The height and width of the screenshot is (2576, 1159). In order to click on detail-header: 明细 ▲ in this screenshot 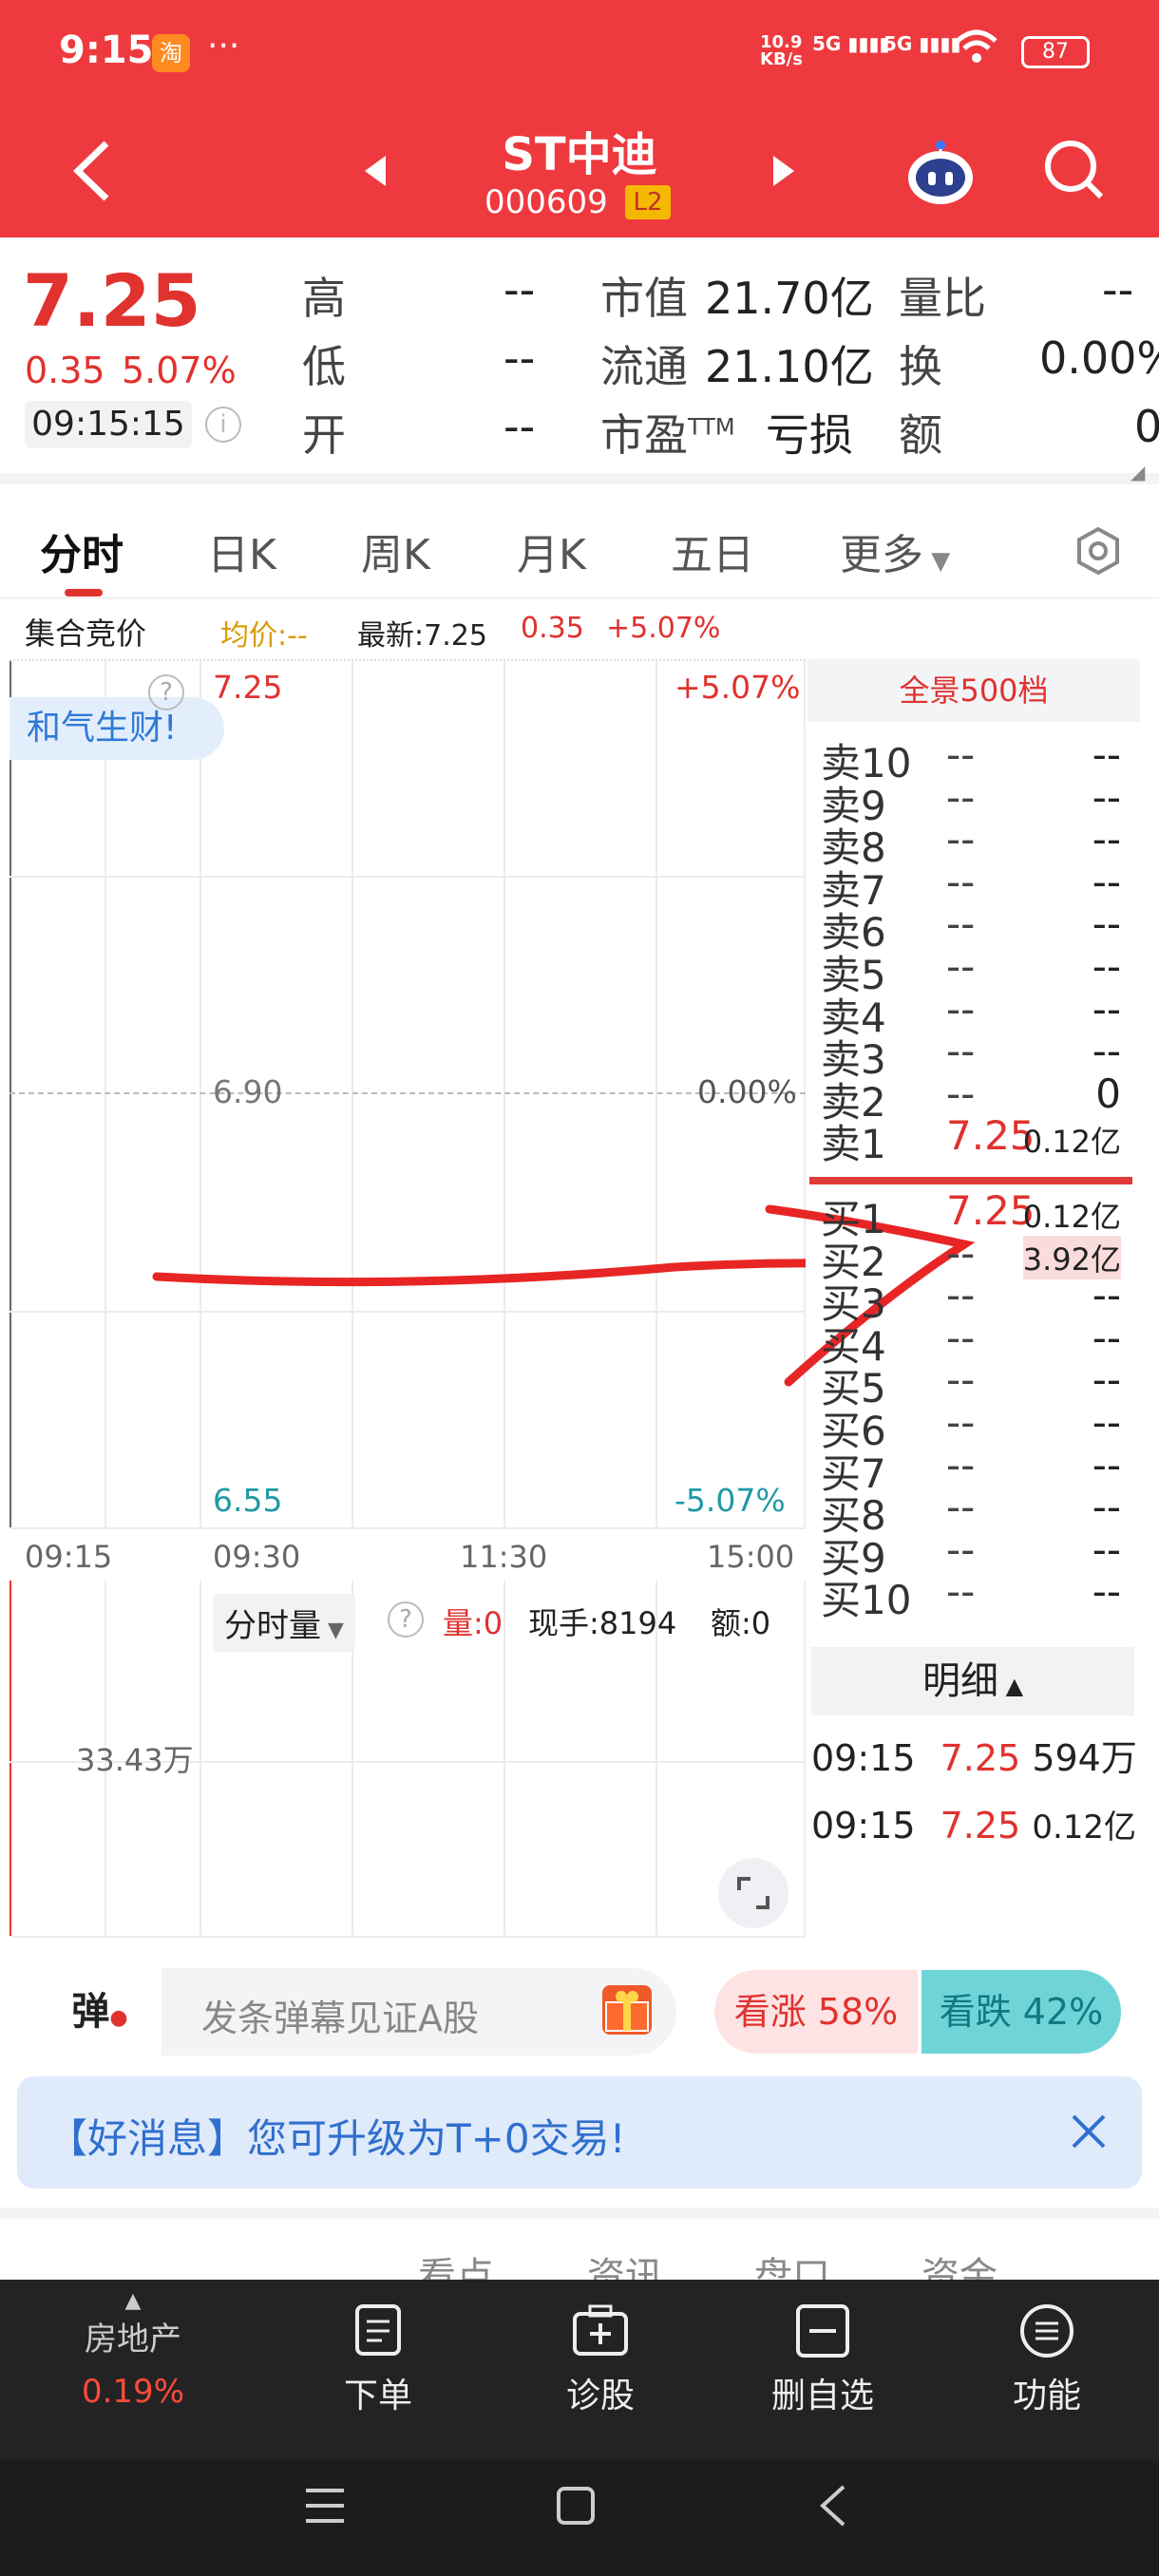, I will do `click(972, 1681)`.